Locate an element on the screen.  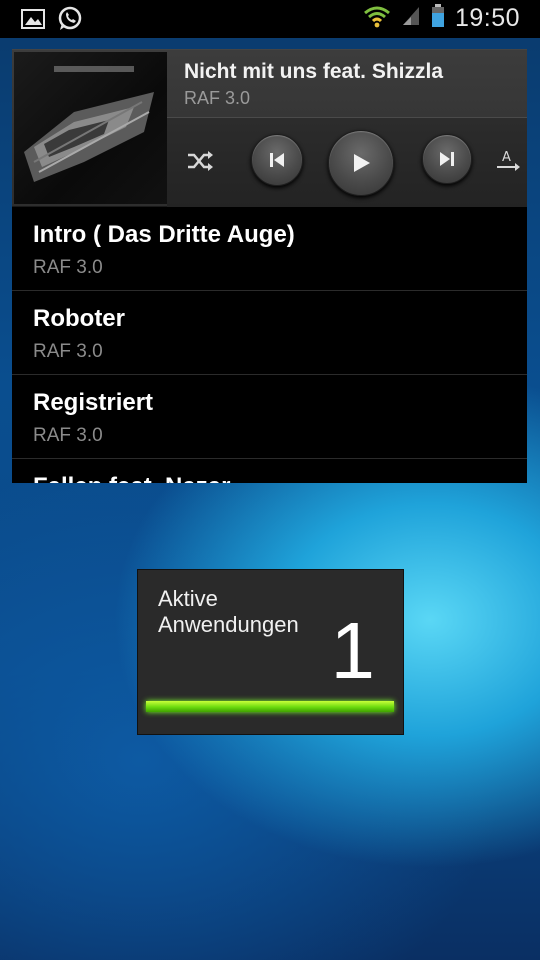
status-clock: 19:50 is located at coordinates (487, 18).